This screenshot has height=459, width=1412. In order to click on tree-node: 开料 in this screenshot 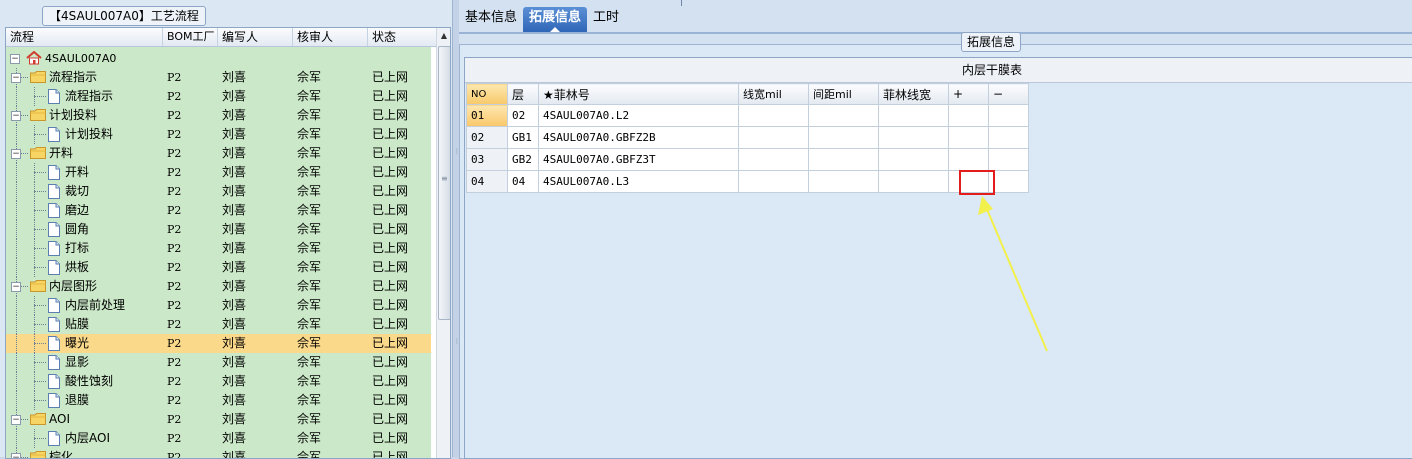, I will do `click(84, 172)`.